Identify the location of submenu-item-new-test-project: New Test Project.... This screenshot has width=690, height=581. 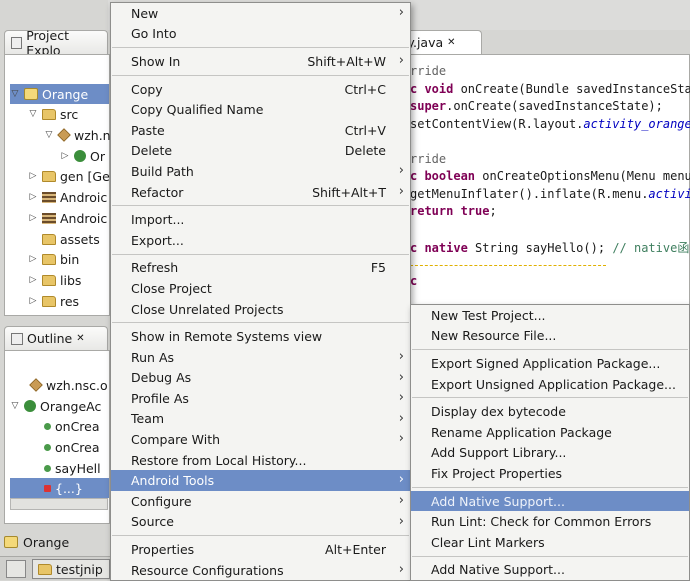
(550, 315).